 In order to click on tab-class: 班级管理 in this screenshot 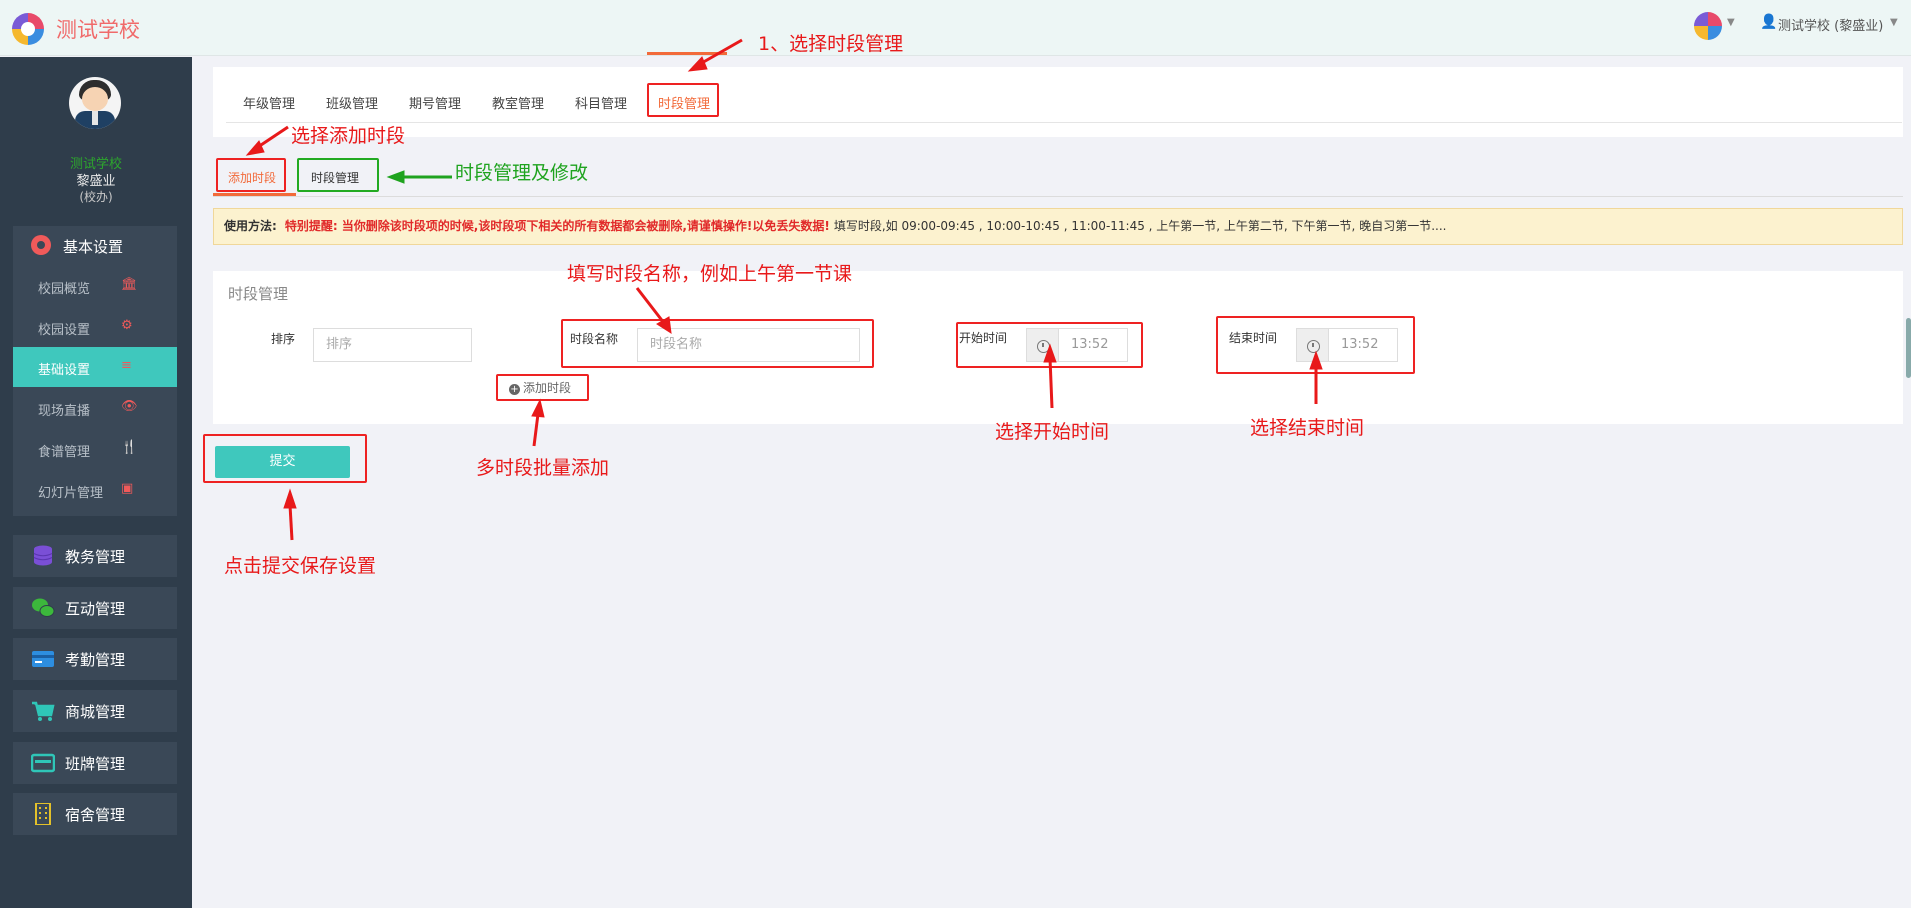, I will do `click(352, 102)`.